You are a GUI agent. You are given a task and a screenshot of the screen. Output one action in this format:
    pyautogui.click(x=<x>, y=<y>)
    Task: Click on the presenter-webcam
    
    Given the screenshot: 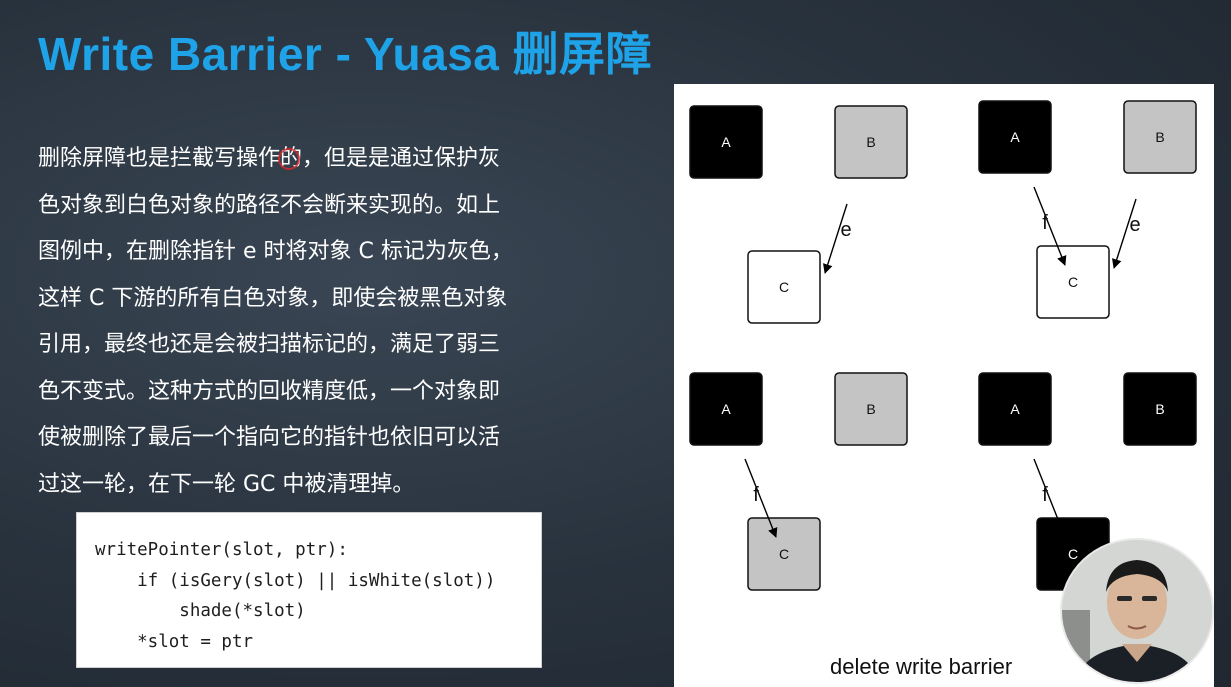 What is the action you would take?
    pyautogui.click(x=1137, y=611)
    